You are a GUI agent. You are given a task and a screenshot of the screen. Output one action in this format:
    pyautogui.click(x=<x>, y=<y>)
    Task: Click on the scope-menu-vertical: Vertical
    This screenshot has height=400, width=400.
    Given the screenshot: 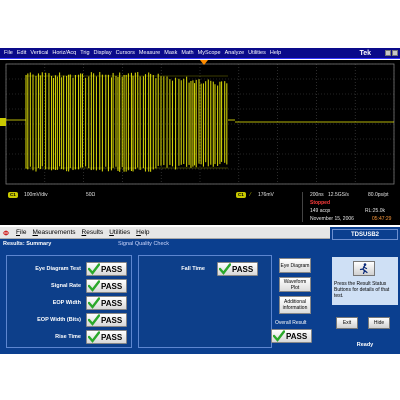 What is the action you would take?
    pyautogui.click(x=39, y=53)
    